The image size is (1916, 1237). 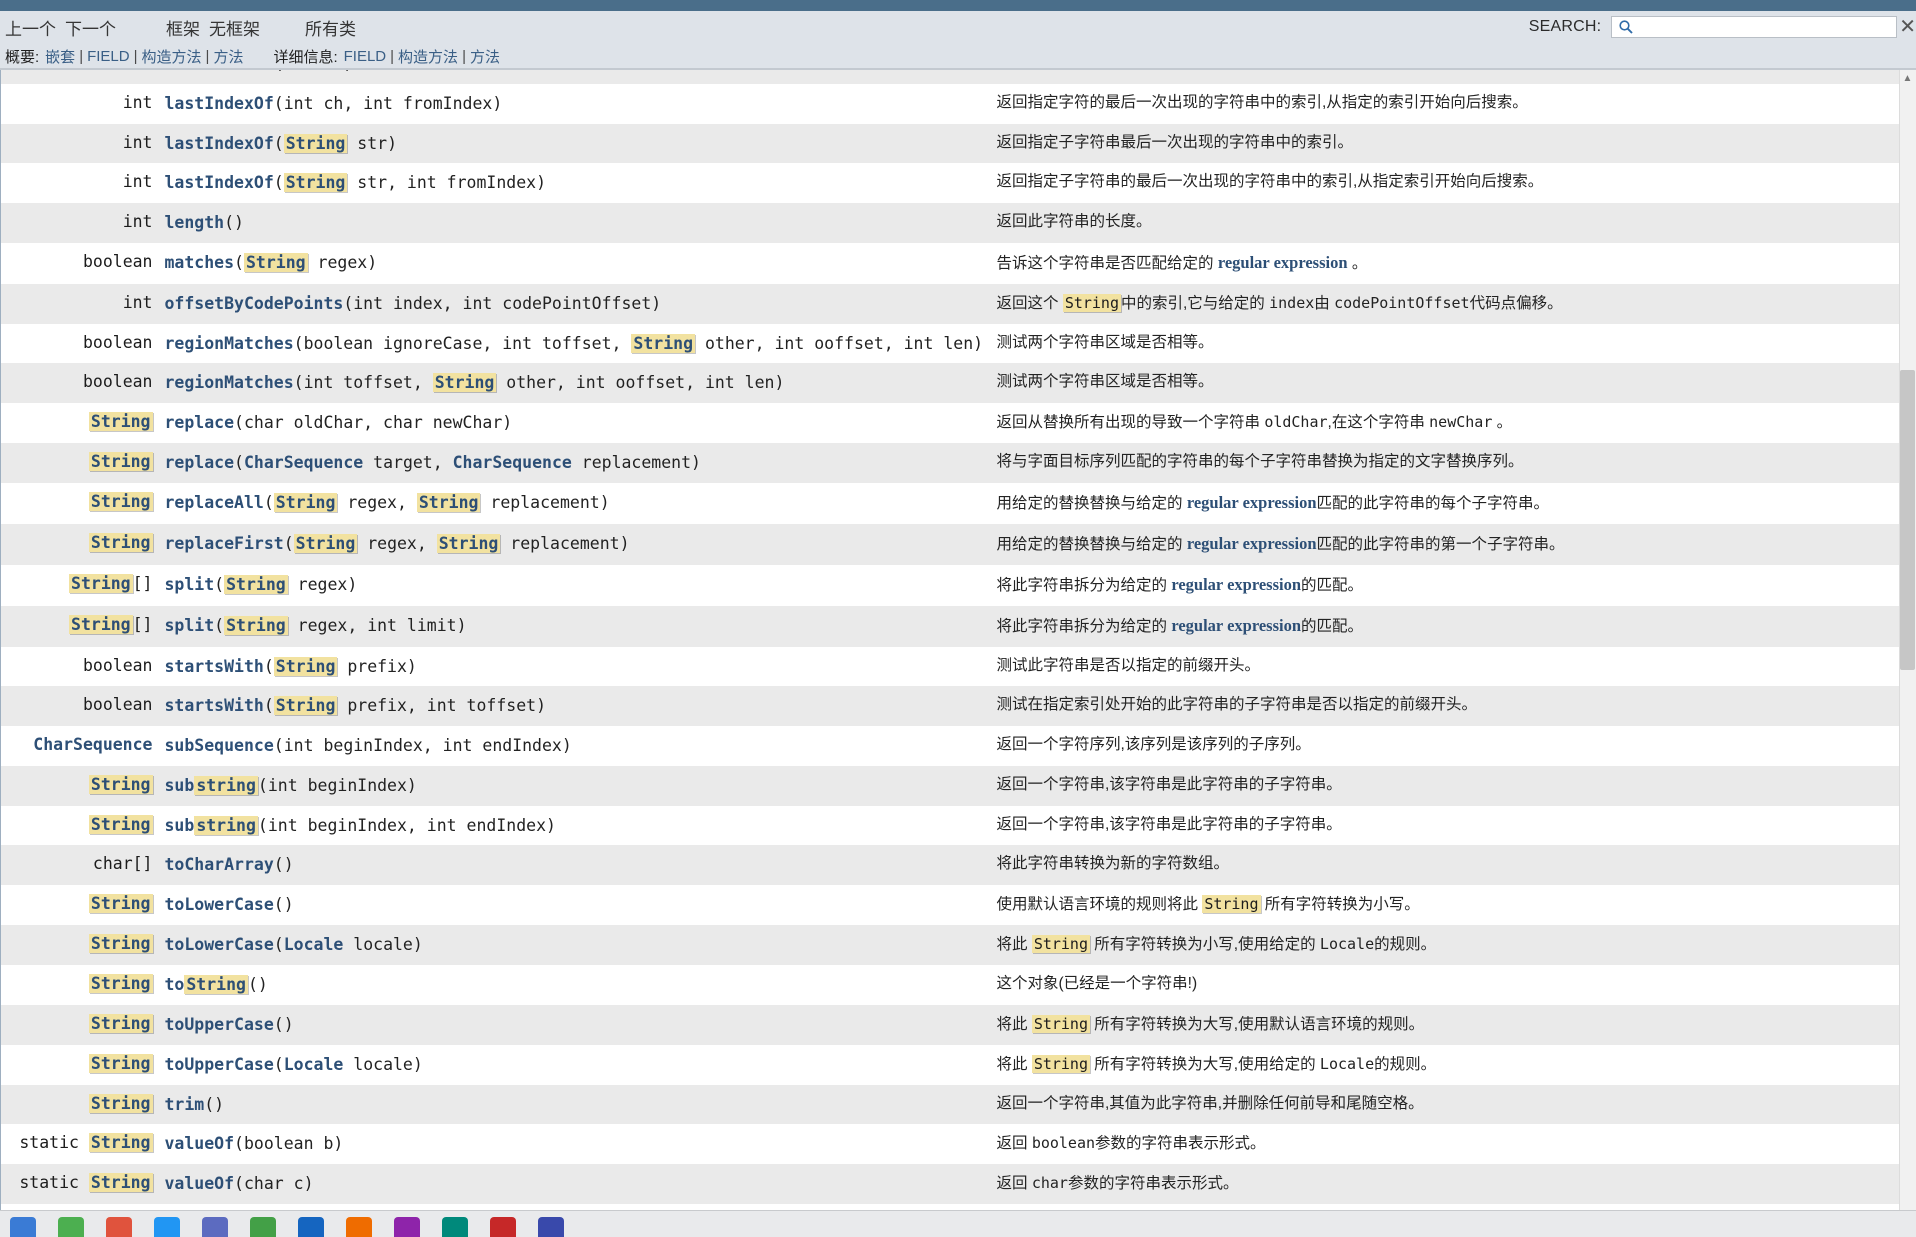 I want to click on method-signature: toUpperCase(Locale locale), so click(x=574, y=1064).